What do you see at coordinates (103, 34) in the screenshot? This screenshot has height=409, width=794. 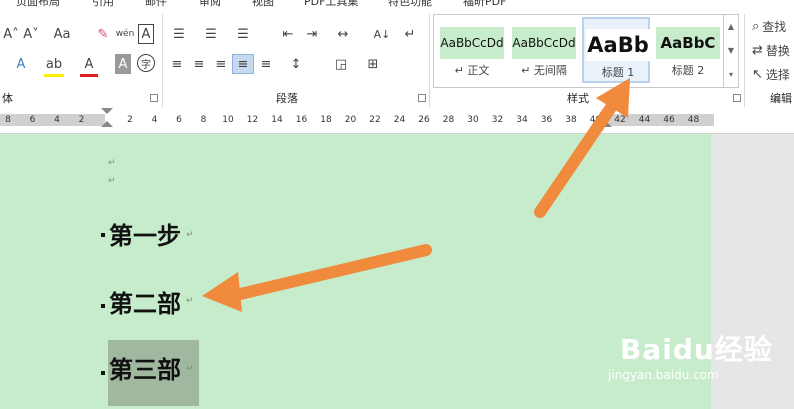 I see `clear-formatting-button: ✎` at bounding box center [103, 34].